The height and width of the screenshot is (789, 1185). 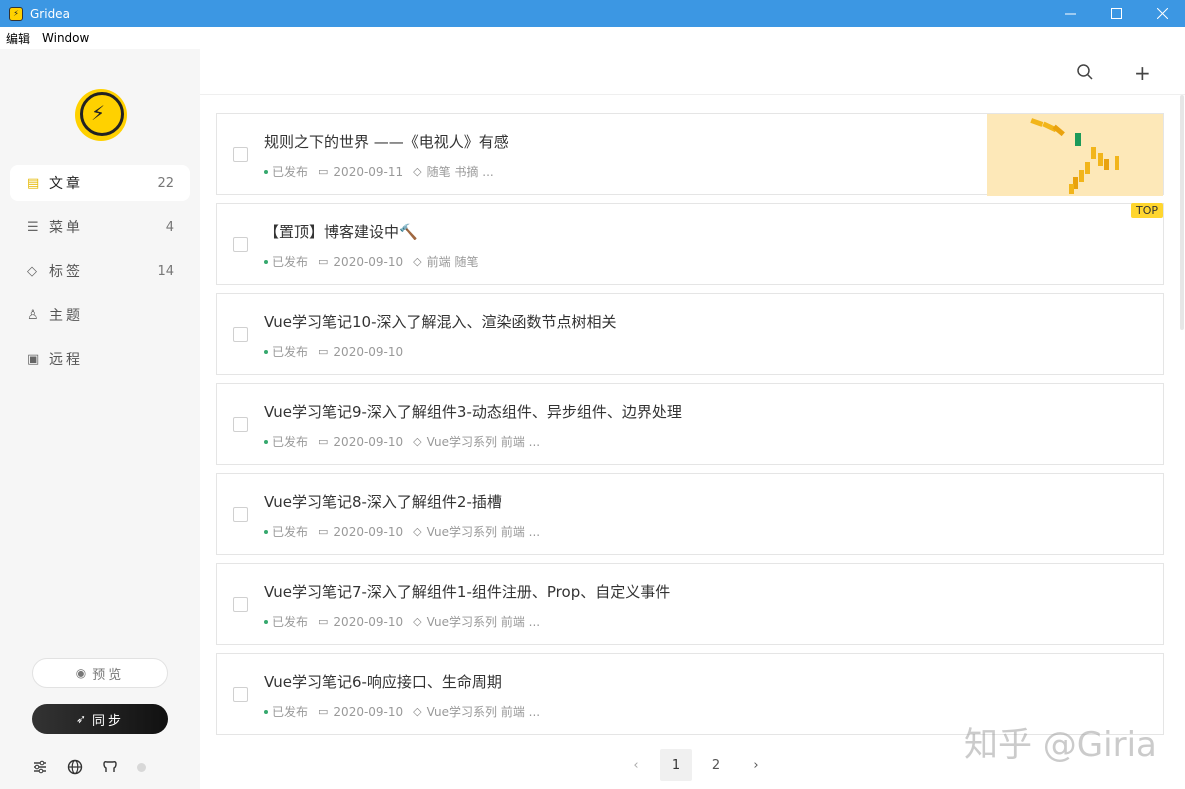 What do you see at coordinates (40, 767) in the screenshot?
I see `settings-sliders-icon` at bounding box center [40, 767].